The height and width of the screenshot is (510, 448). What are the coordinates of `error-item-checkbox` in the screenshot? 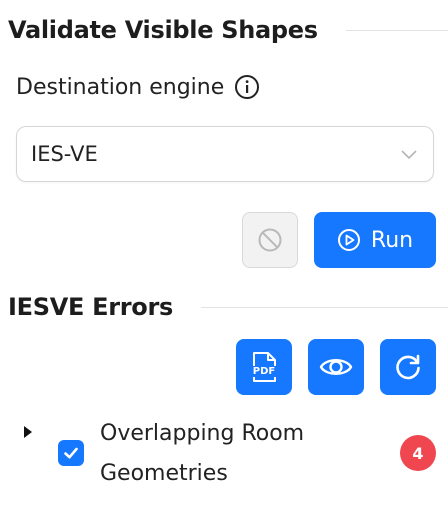 It's located at (71, 453).